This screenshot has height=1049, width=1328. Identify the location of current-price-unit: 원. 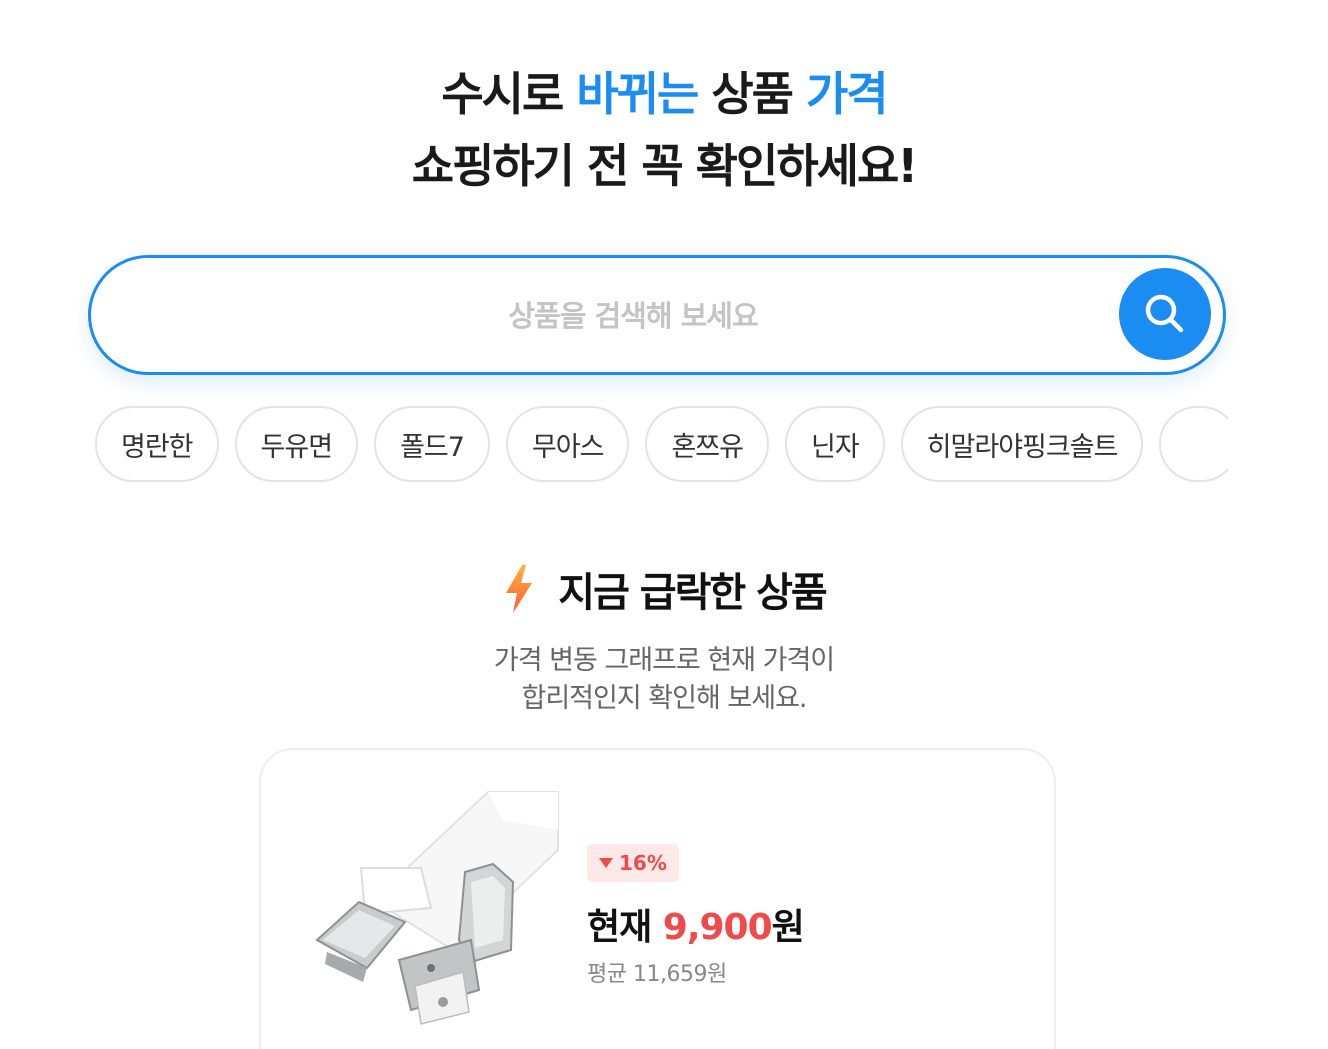
(788, 927).